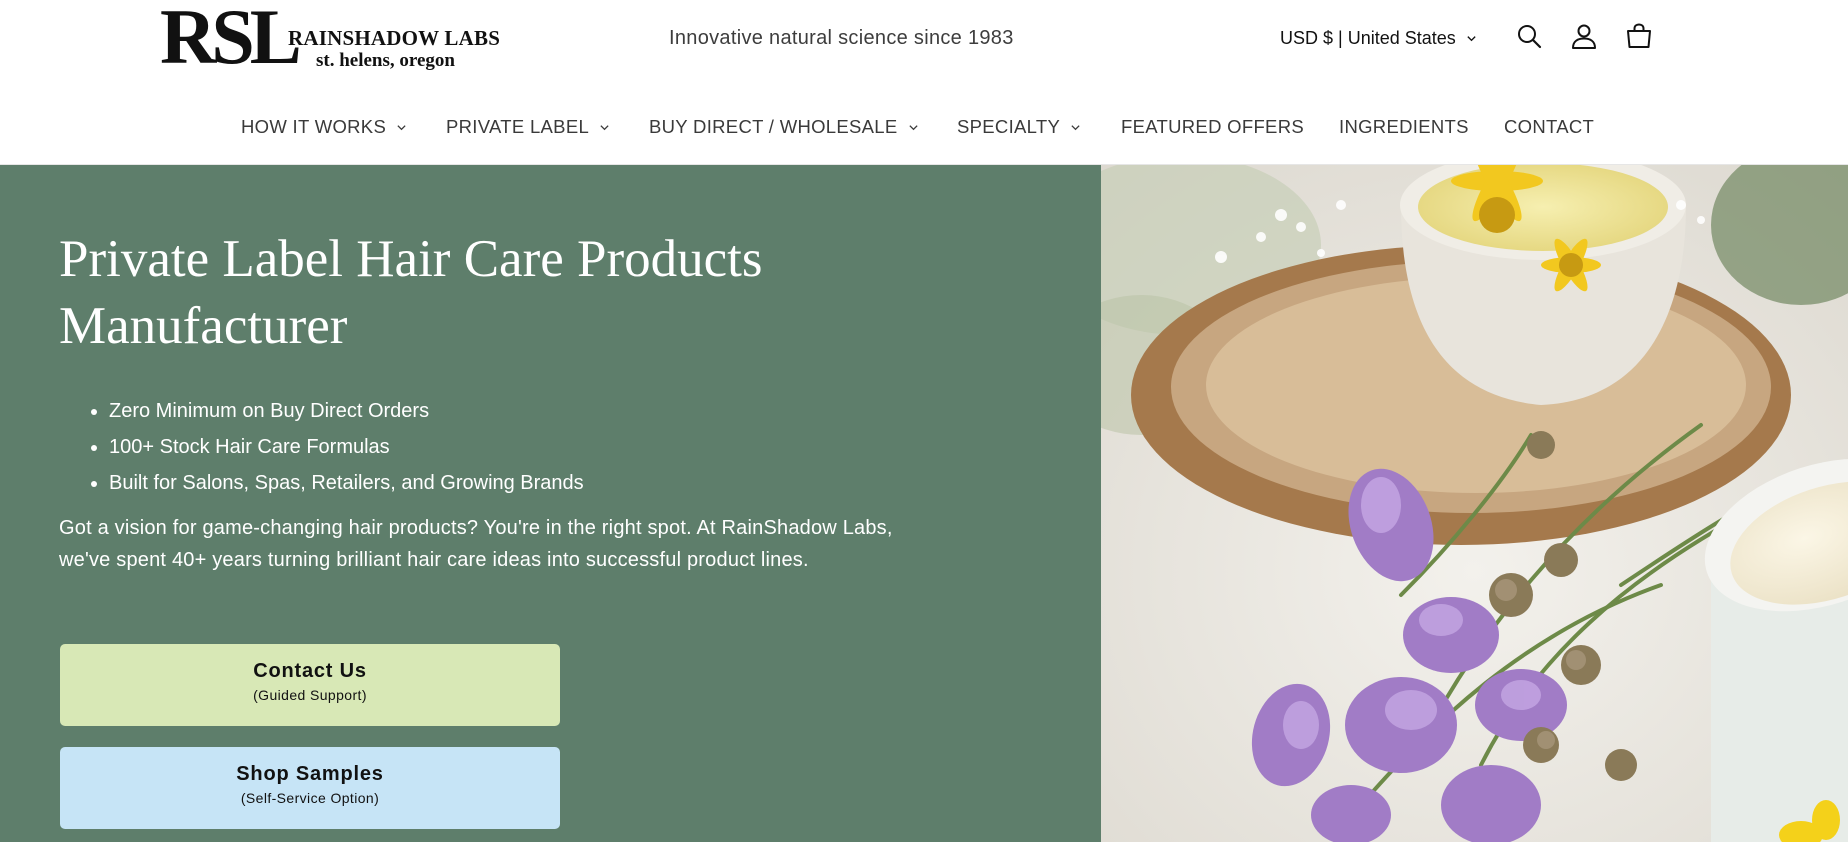  Describe the element at coordinates (231, 40) in the screenshot. I see `logo-mark: RSL` at that location.